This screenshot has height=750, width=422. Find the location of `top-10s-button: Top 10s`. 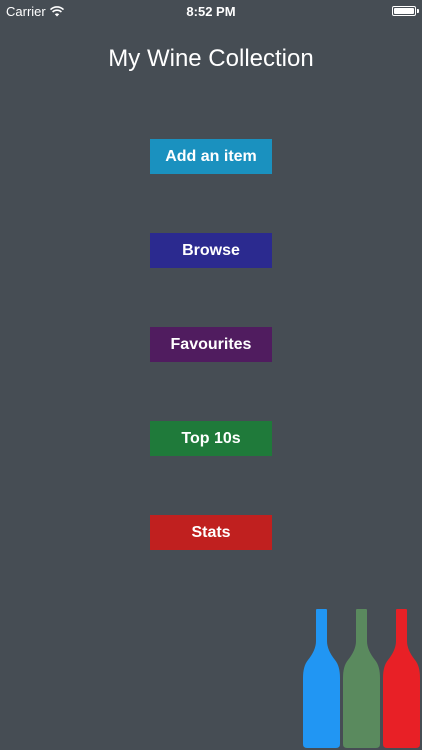

top-10s-button: Top 10s is located at coordinates (211, 438).